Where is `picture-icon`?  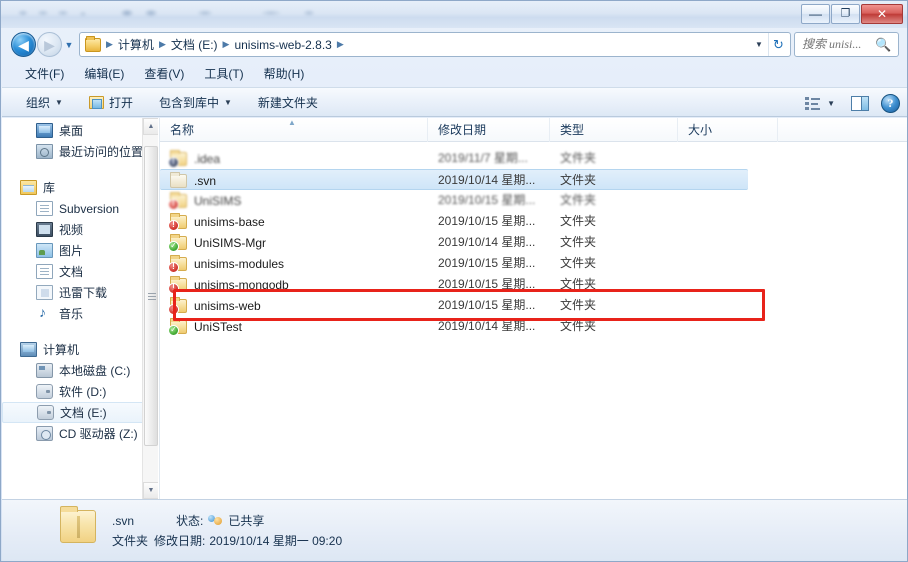 picture-icon is located at coordinates (44, 250).